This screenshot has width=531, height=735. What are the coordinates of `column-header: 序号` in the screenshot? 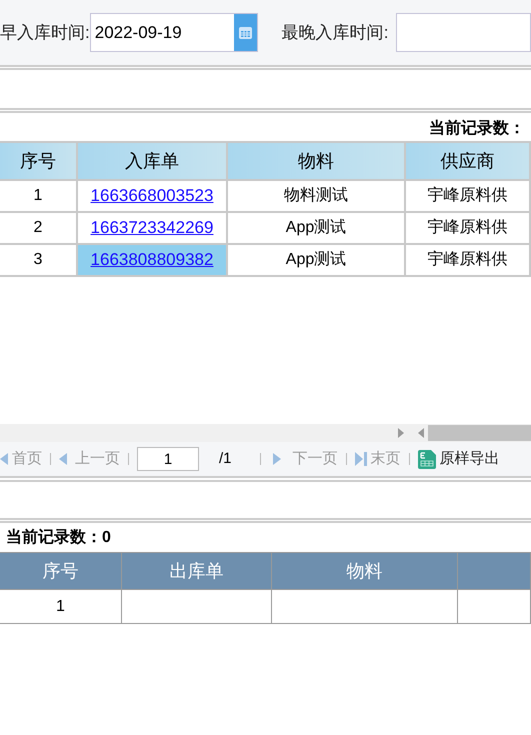 It's located at (39, 161).